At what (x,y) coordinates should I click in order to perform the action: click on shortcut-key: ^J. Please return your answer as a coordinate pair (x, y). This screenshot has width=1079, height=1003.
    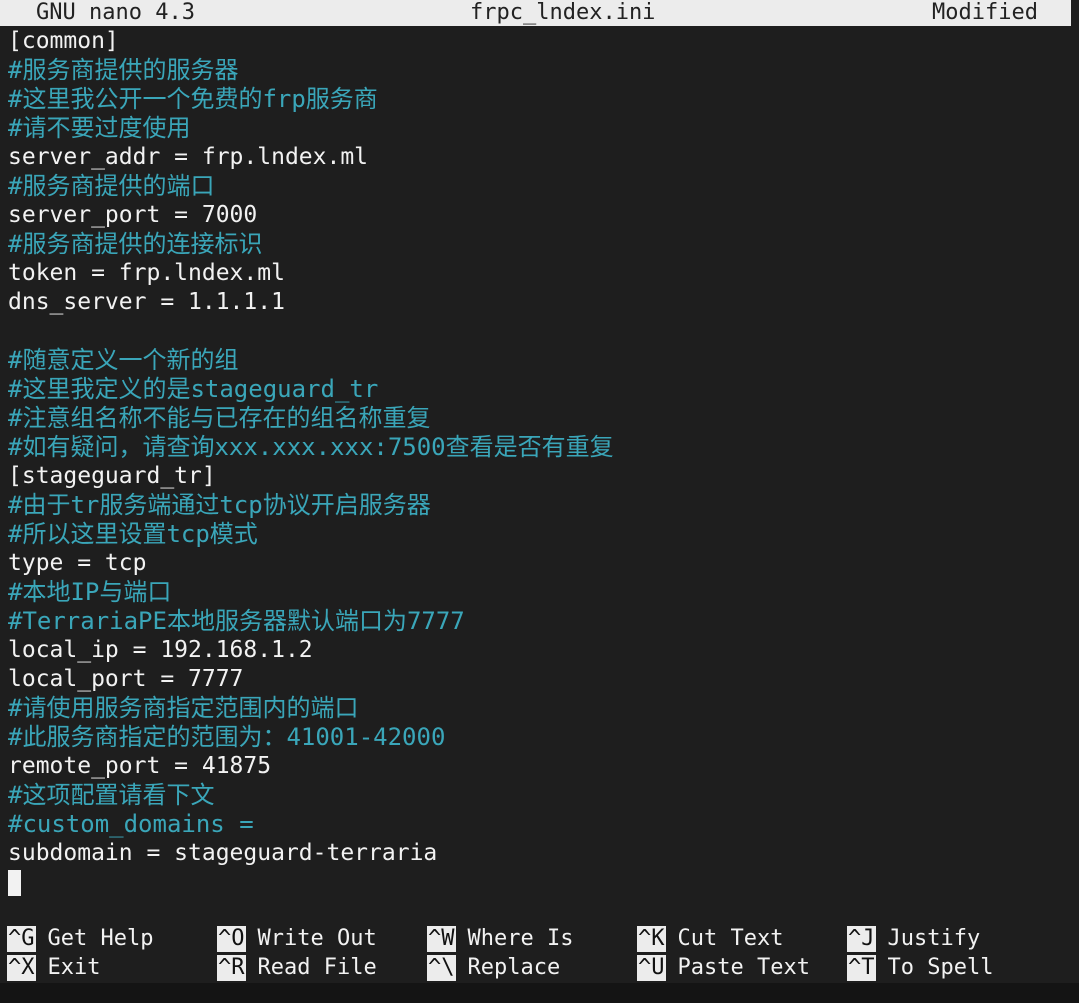
    Looking at the image, I should click on (861, 939).